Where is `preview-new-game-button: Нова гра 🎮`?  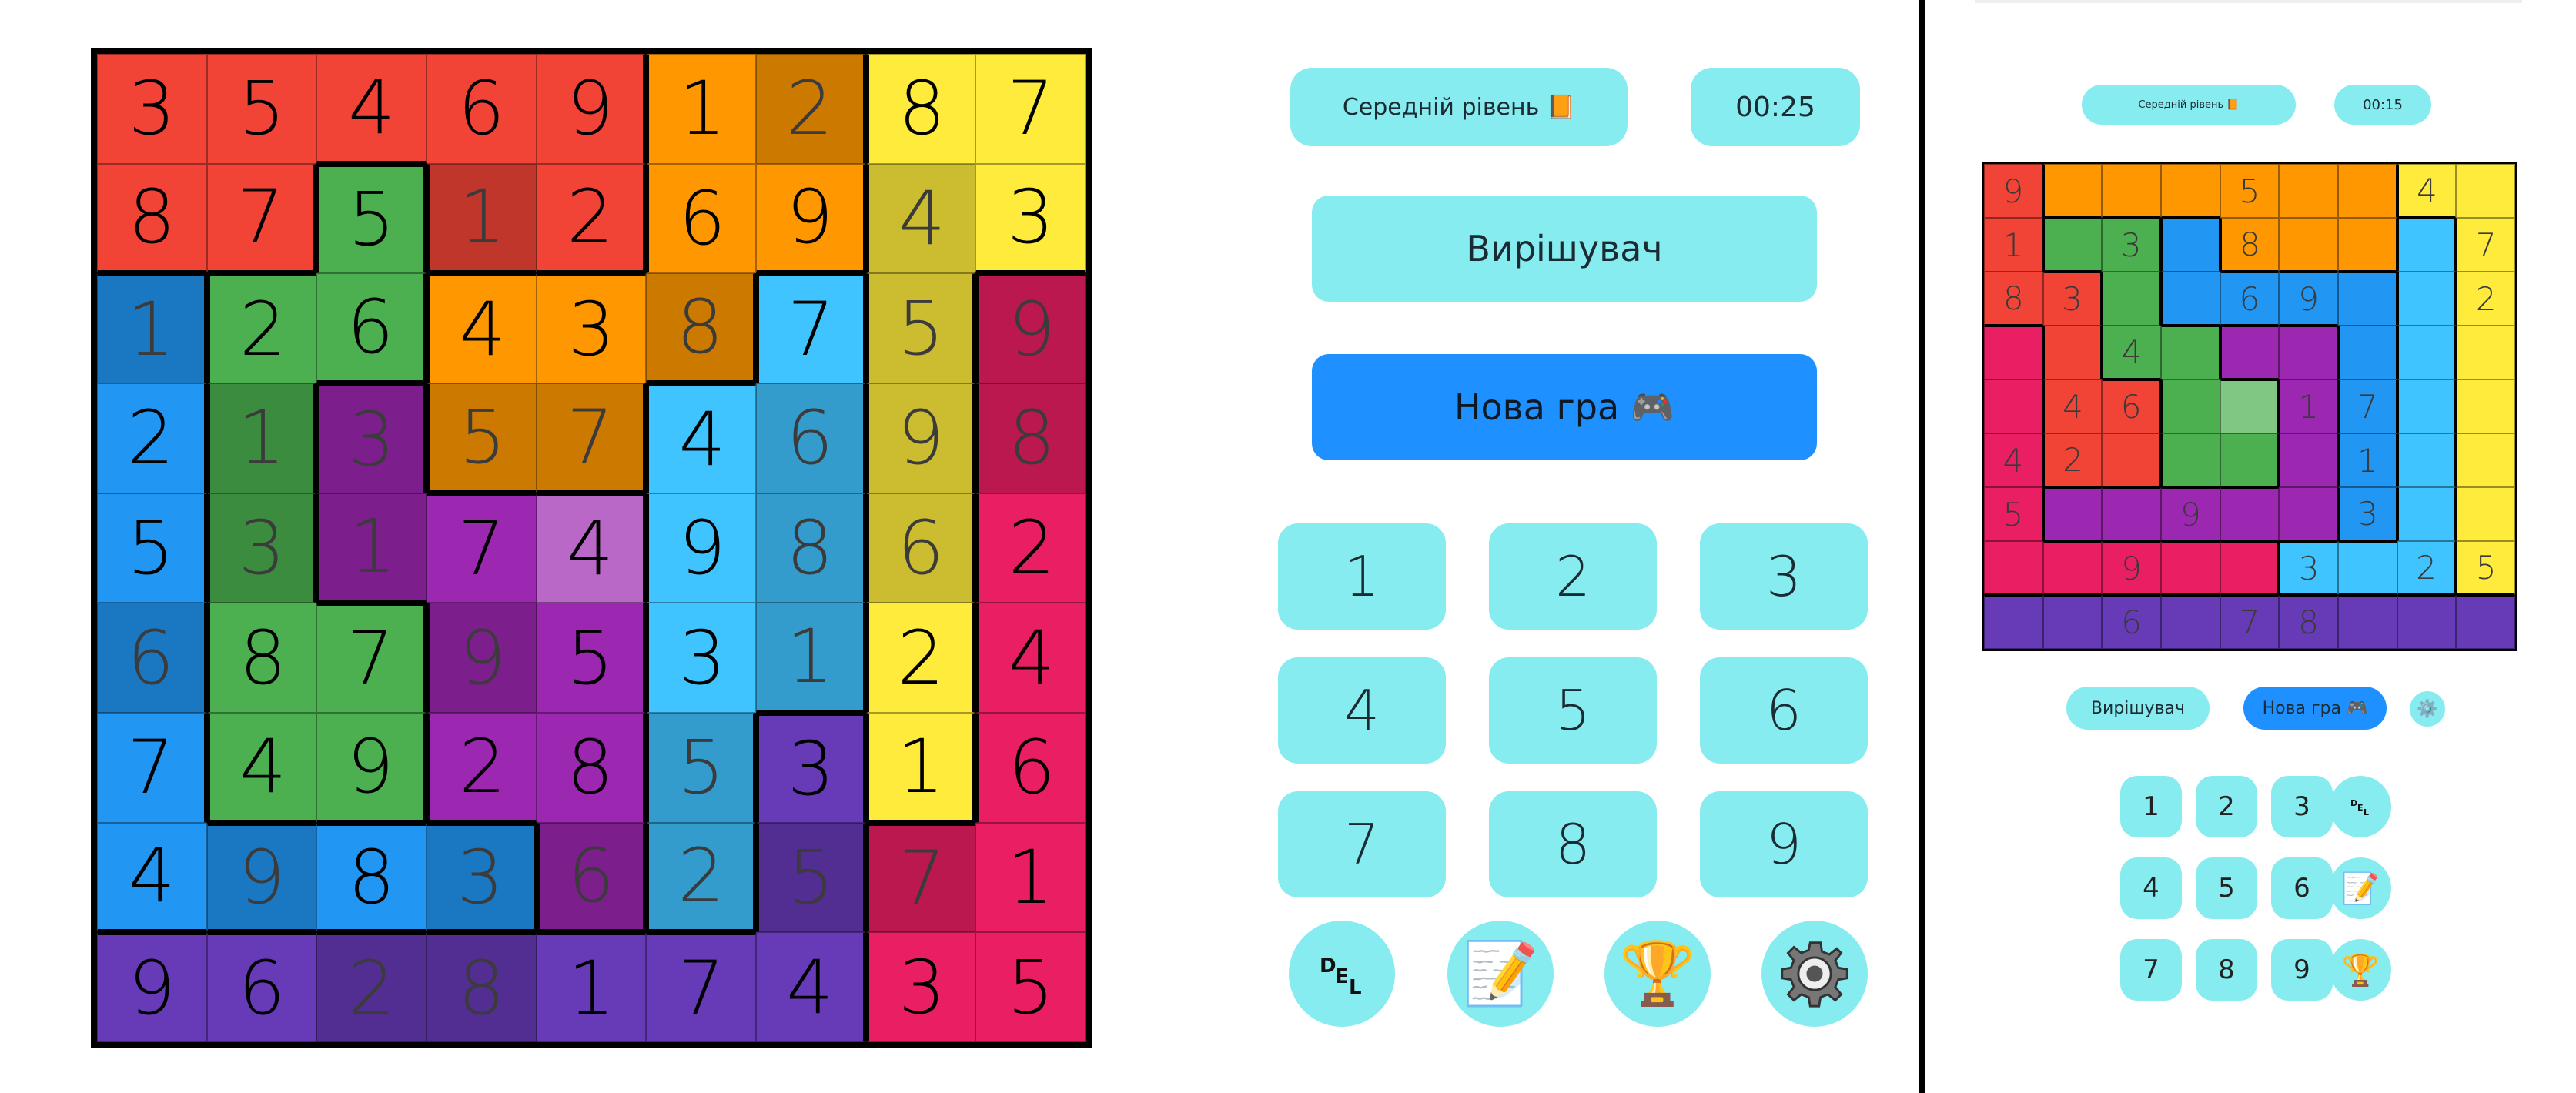
preview-new-game-button: Нова гра 🎮 is located at coordinates (2315, 708).